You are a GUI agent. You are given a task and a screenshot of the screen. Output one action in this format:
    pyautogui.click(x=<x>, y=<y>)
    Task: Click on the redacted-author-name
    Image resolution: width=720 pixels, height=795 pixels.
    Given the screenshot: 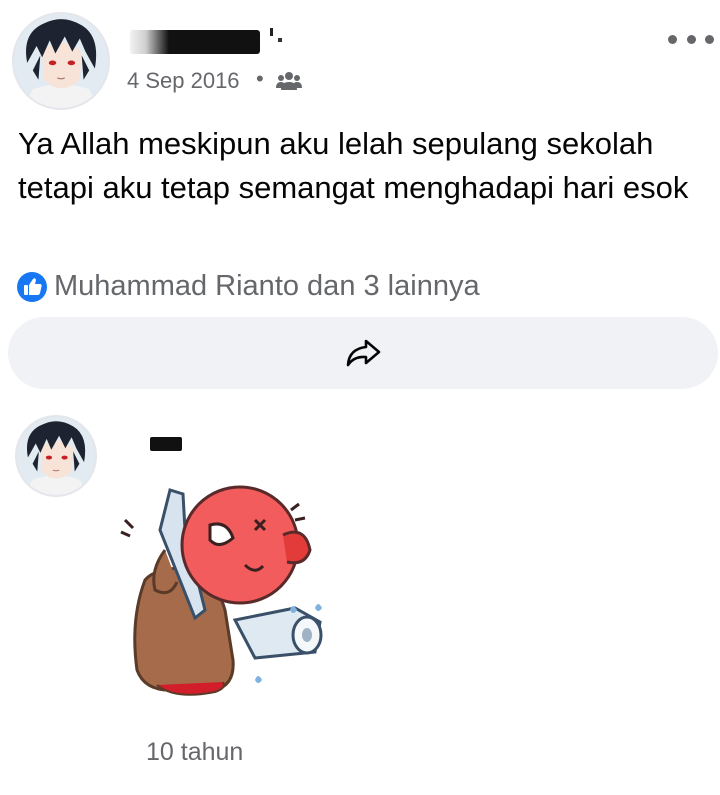 What is the action you would take?
    pyautogui.click(x=195, y=42)
    